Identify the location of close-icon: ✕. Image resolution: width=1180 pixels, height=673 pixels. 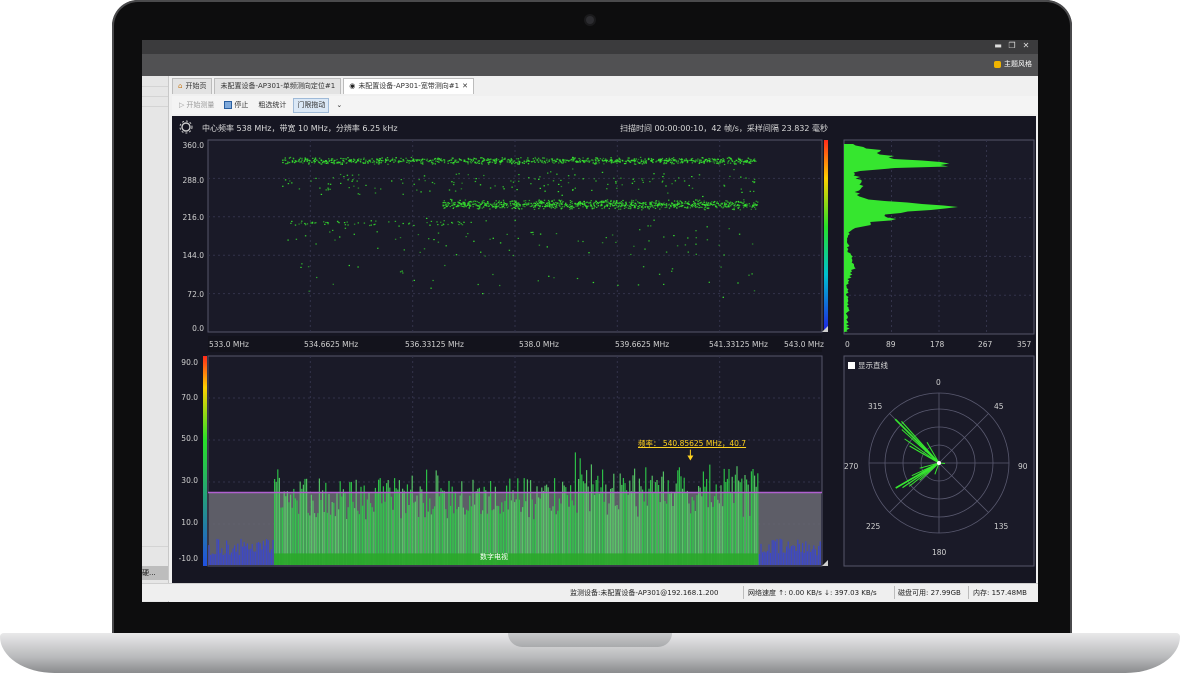
(1026, 46).